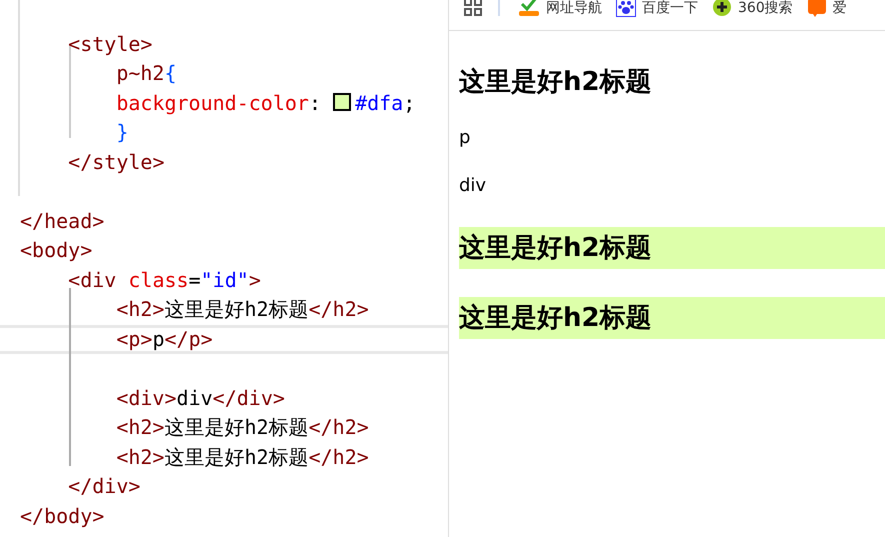 This screenshot has width=885, height=537. I want to click on brace-token: }, so click(122, 132).